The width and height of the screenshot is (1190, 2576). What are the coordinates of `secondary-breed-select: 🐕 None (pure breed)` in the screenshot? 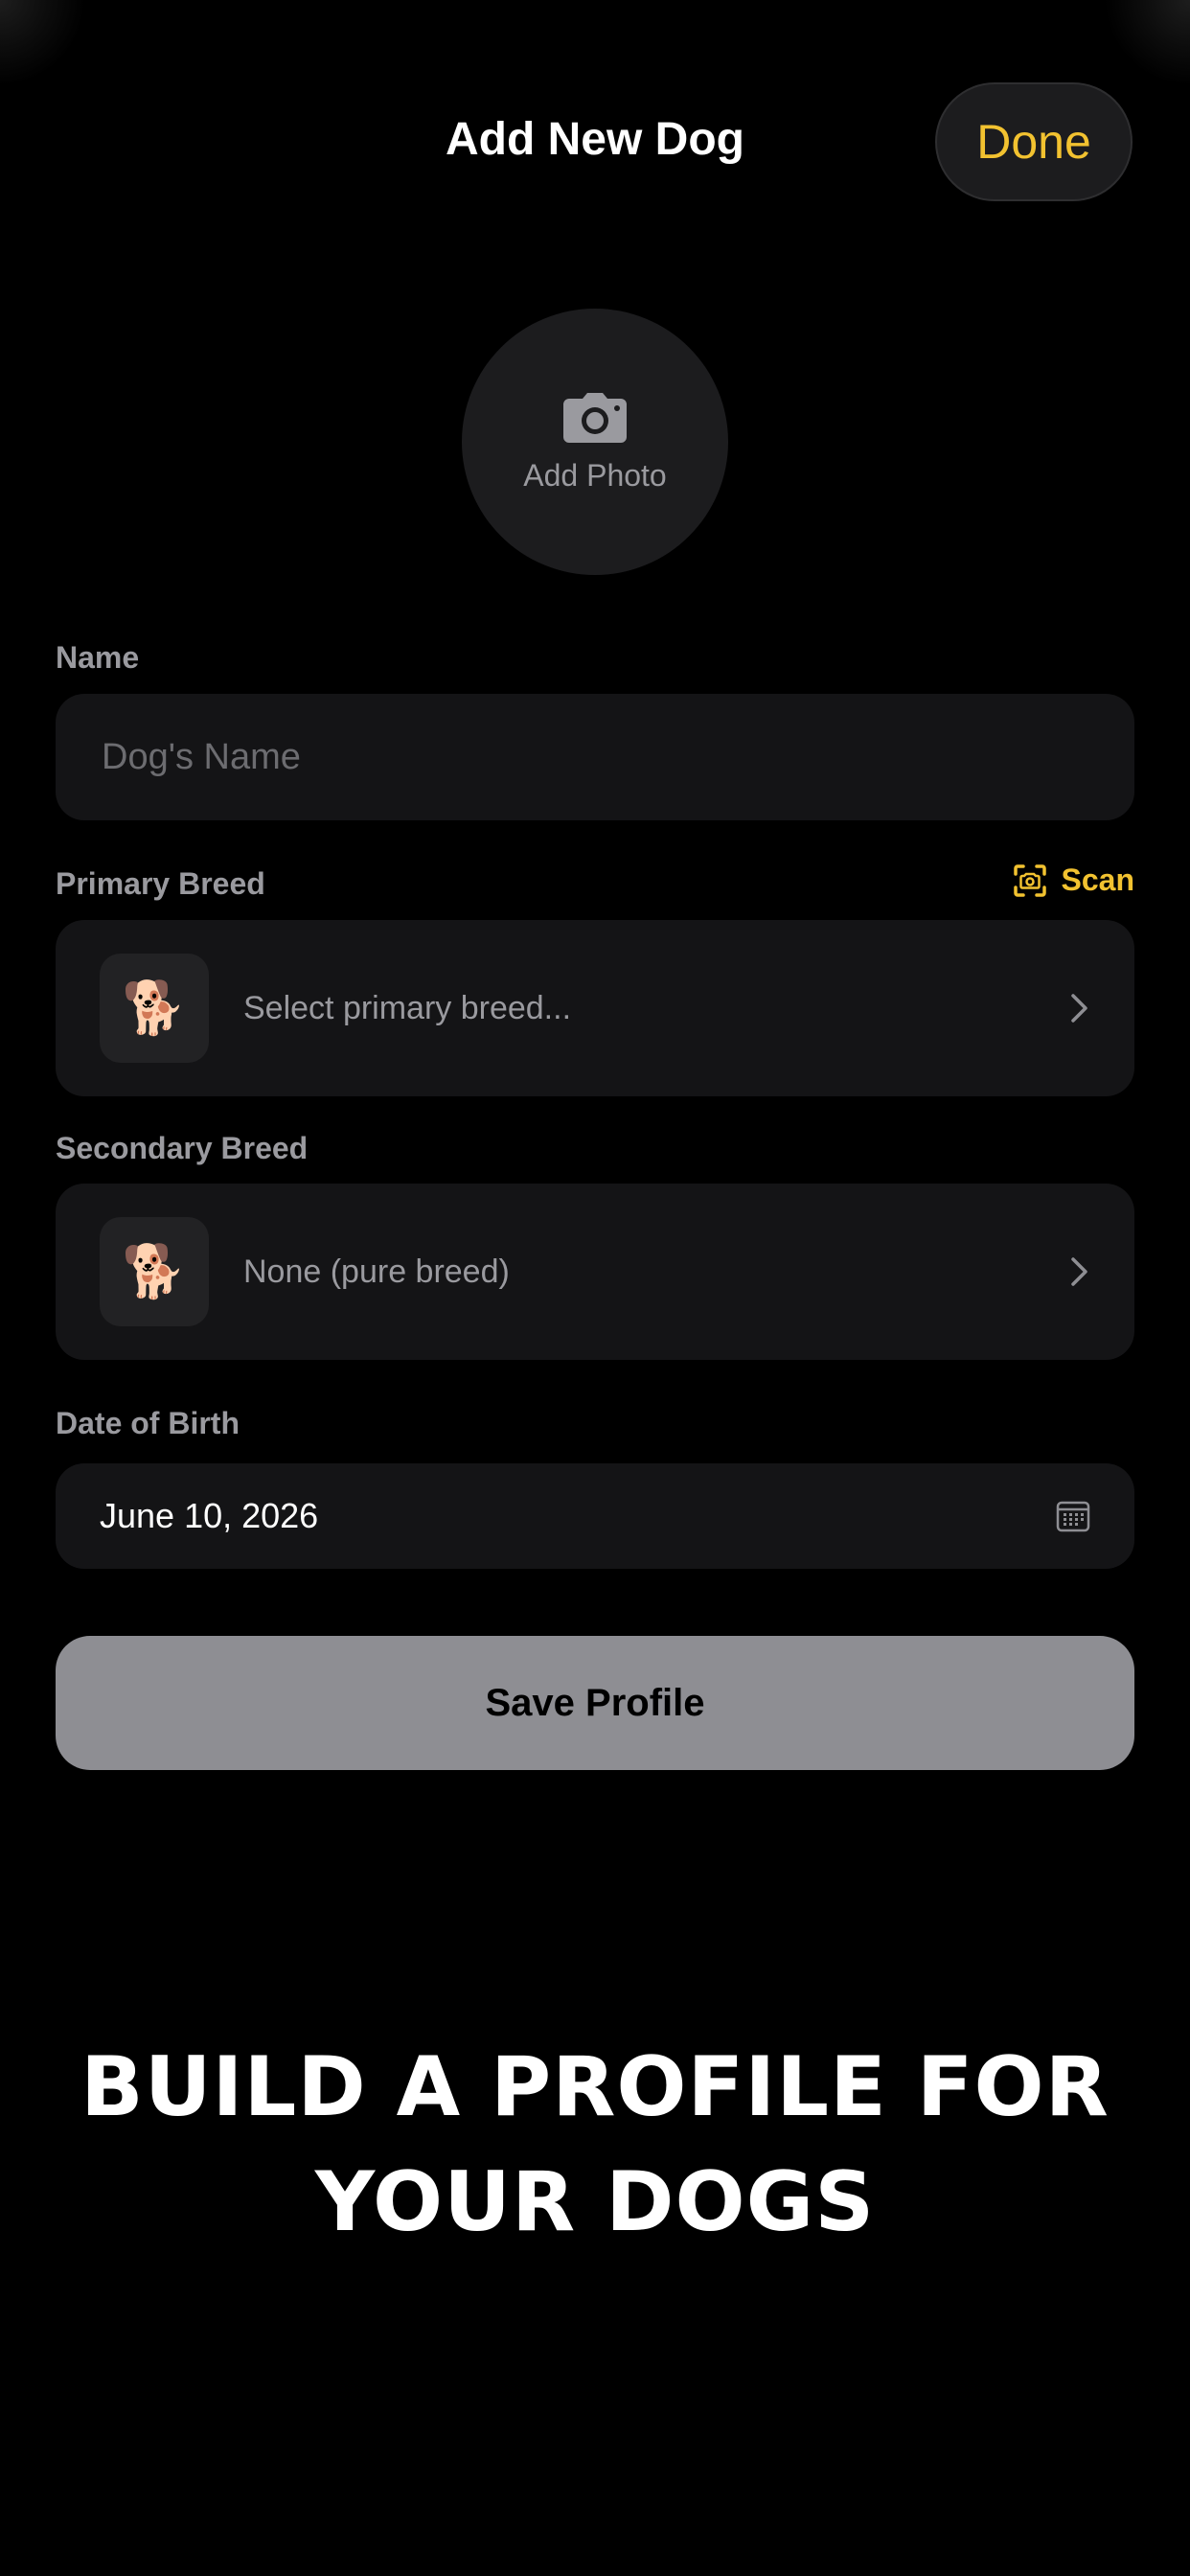 It's located at (595, 1272).